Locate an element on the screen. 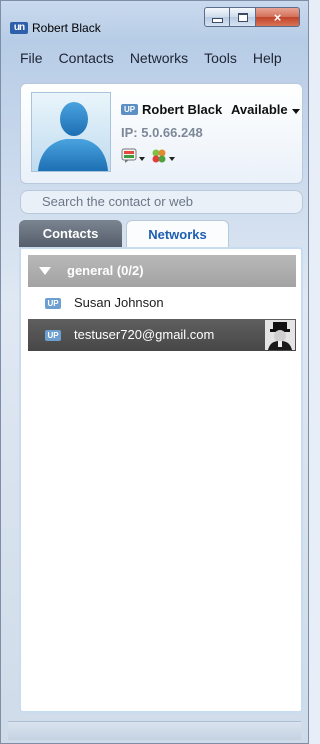  close-icon: × is located at coordinates (277, 17).